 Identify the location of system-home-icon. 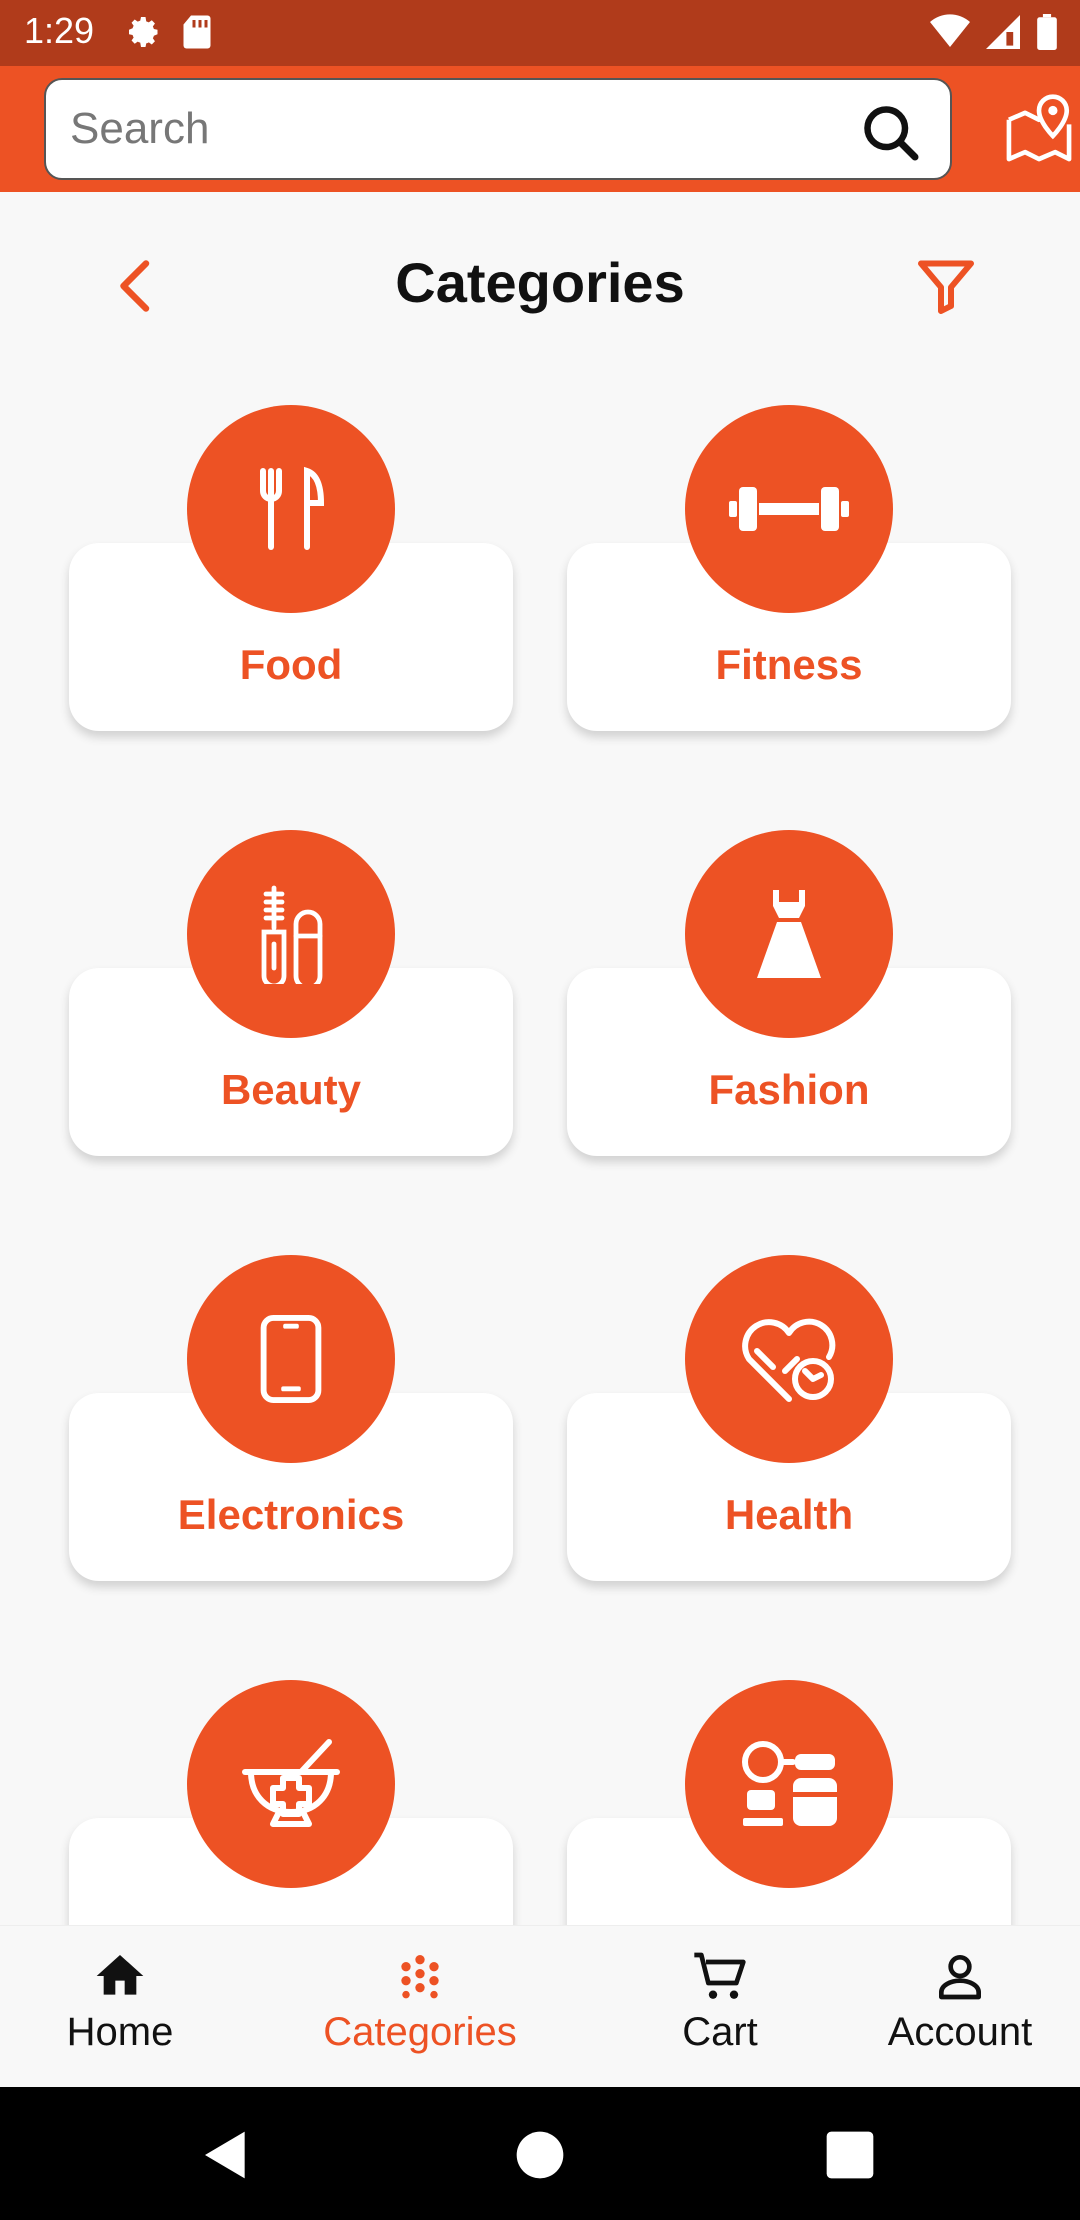
(540, 2155).